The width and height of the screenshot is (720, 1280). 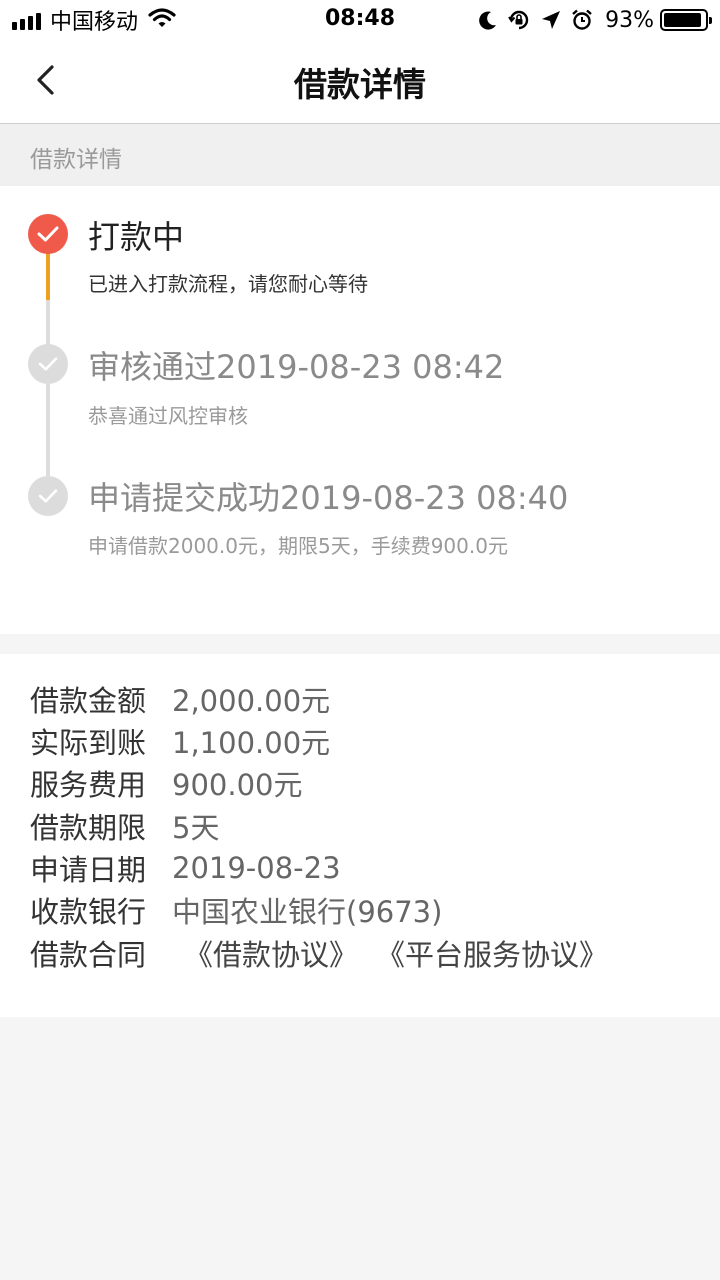 What do you see at coordinates (88, 701) in the screenshot?
I see `detail-label: 借款金额` at bounding box center [88, 701].